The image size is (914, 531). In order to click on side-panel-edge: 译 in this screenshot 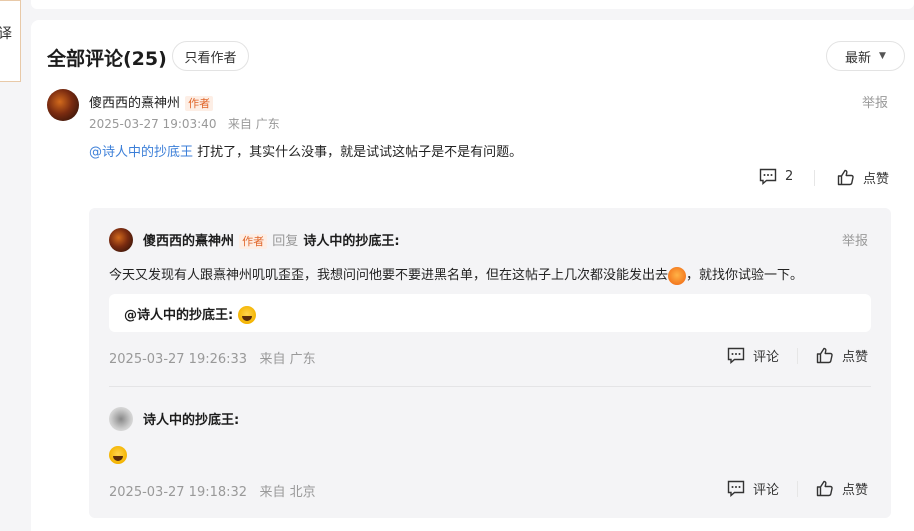, I will do `click(10, 41)`.